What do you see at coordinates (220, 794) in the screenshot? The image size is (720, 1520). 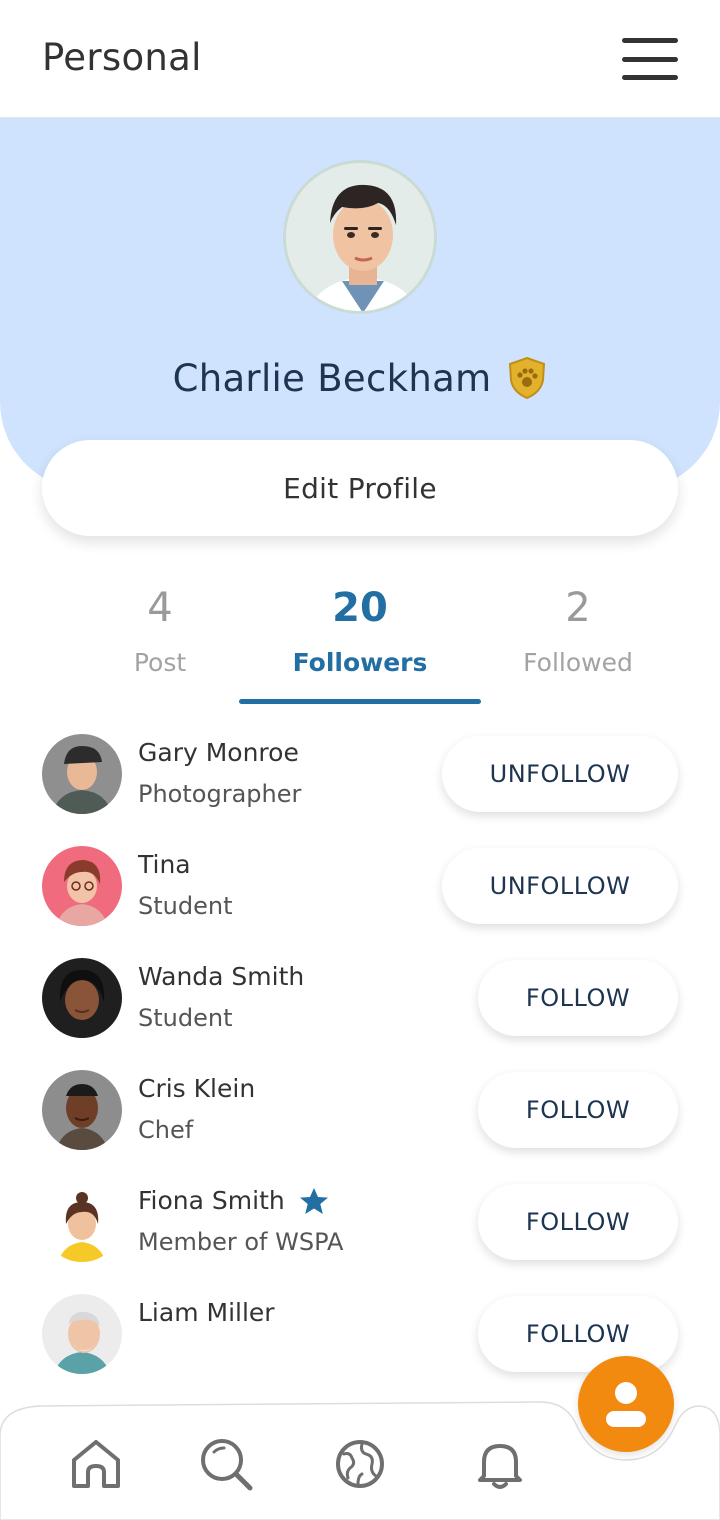 I see `user-role: Photographer` at bounding box center [220, 794].